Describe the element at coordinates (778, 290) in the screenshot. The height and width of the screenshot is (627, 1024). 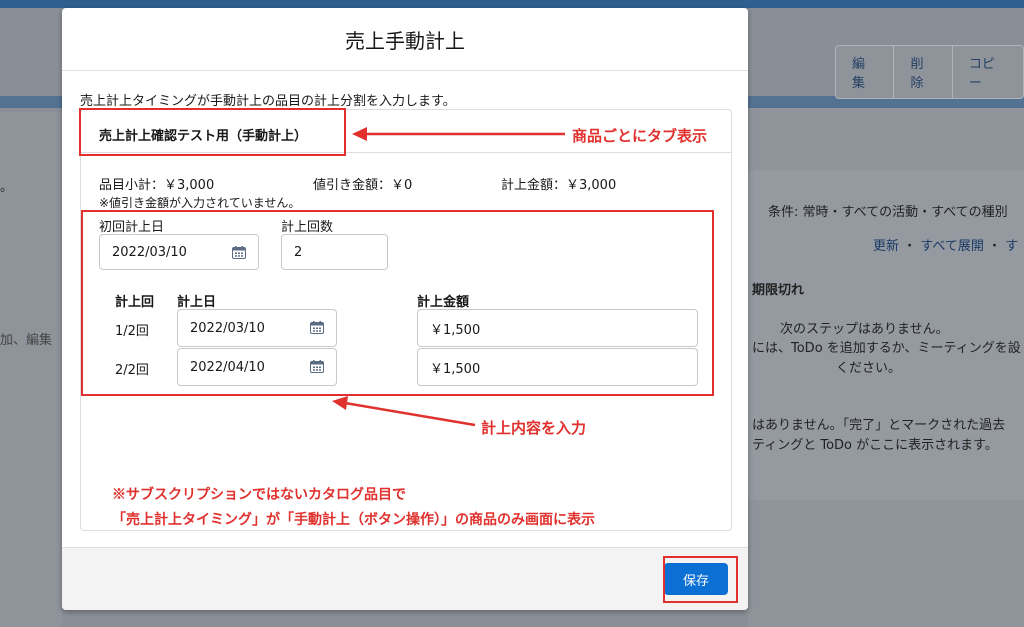
I see `overdue-heading: 期限切れ` at that location.